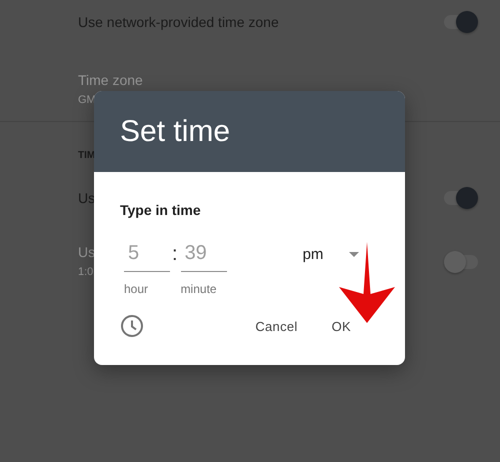 The image size is (500, 462). I want to click on setting-title: Time zone, so click(110, 80).